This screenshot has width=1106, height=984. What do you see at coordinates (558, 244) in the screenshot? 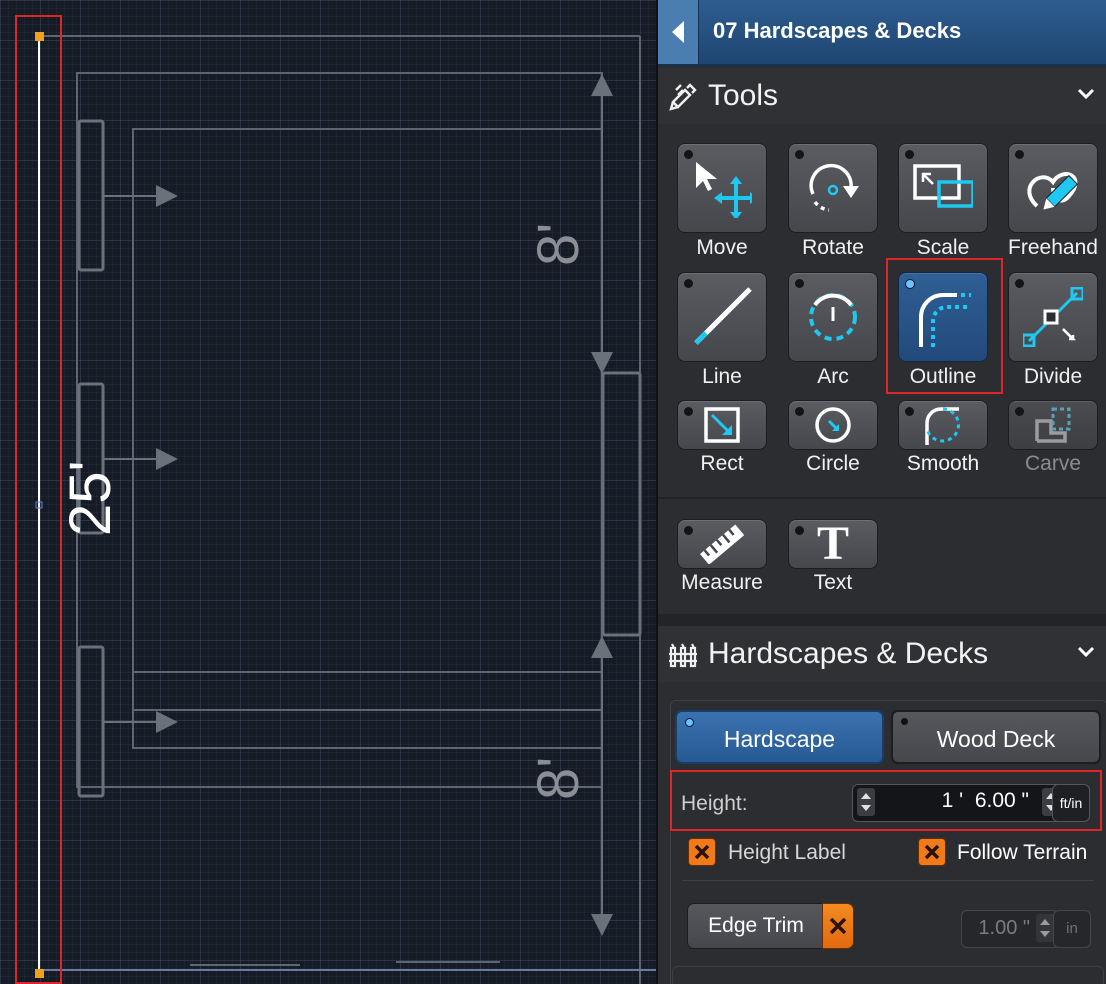
I see `dimension-label-right-top: 8'` at bounding box center [558, 244].